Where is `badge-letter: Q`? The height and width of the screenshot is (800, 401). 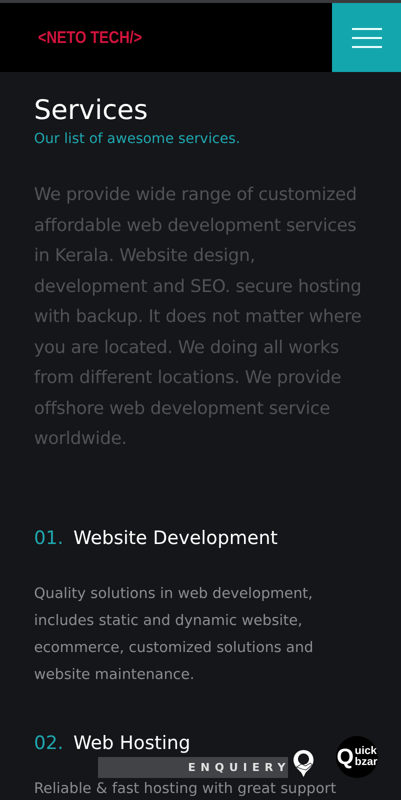
badge-letter: Q is located at coordinates (345, 757).